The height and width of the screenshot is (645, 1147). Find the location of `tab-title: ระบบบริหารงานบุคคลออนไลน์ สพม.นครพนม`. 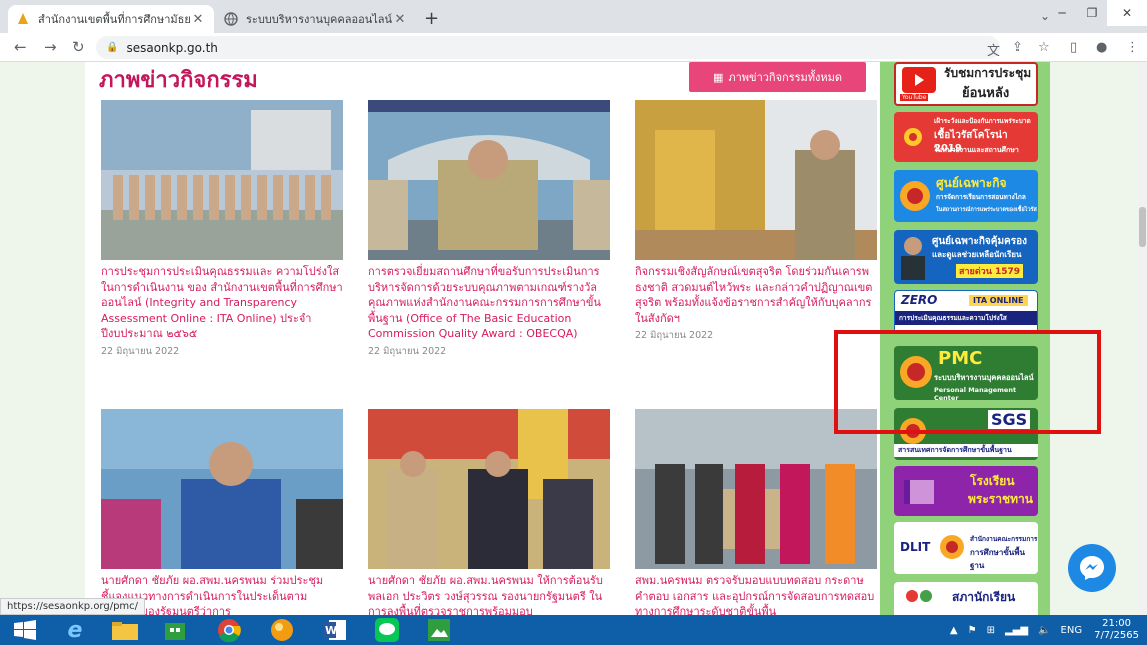

tab-title: ระบบบริหารงานบุคคลออนไลน์ สพม.นครพนม is located at coordinates (319, 19).